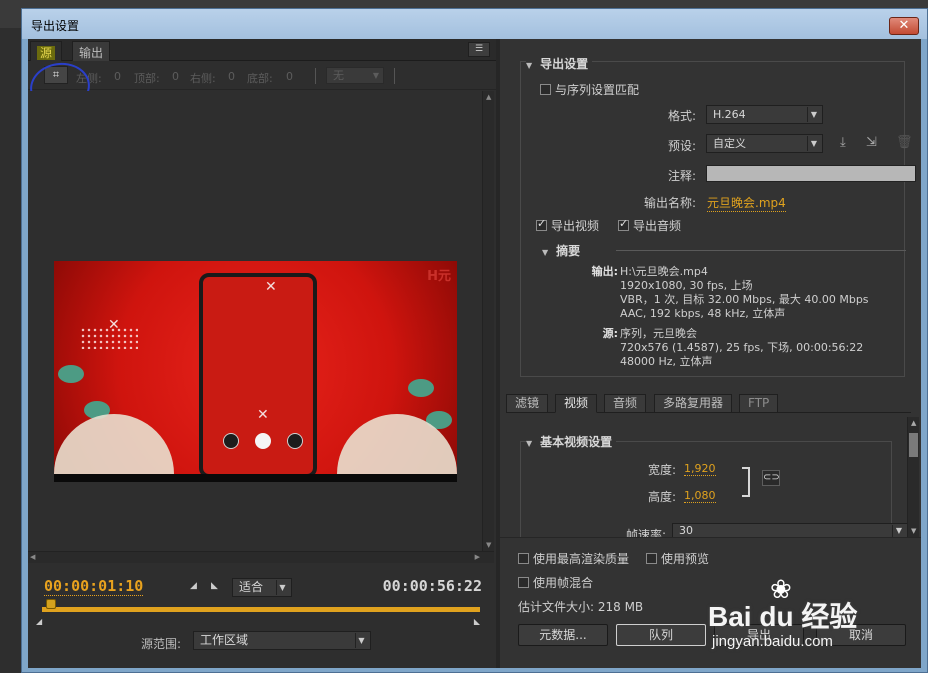  Describe the element at coordinates (289, 76) in the screenshot. I see `crop-bottom-value: 0` at that location.